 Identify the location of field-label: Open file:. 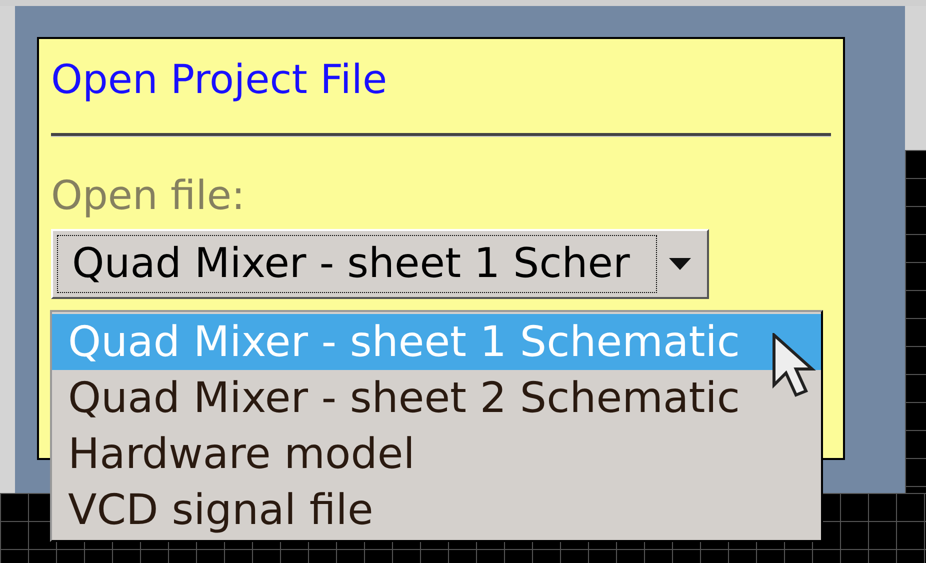
(148, 196).